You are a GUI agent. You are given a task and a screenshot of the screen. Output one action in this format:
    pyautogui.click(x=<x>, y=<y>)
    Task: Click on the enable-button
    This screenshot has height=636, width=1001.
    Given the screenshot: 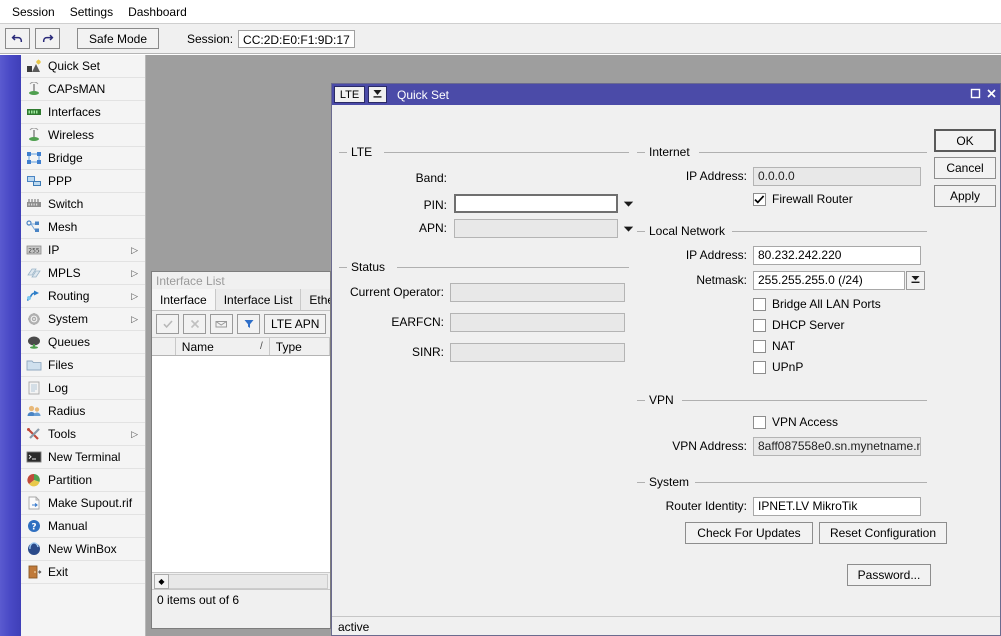 What is the action you would take?
    pyautogui.click(x=167, y=324)
    